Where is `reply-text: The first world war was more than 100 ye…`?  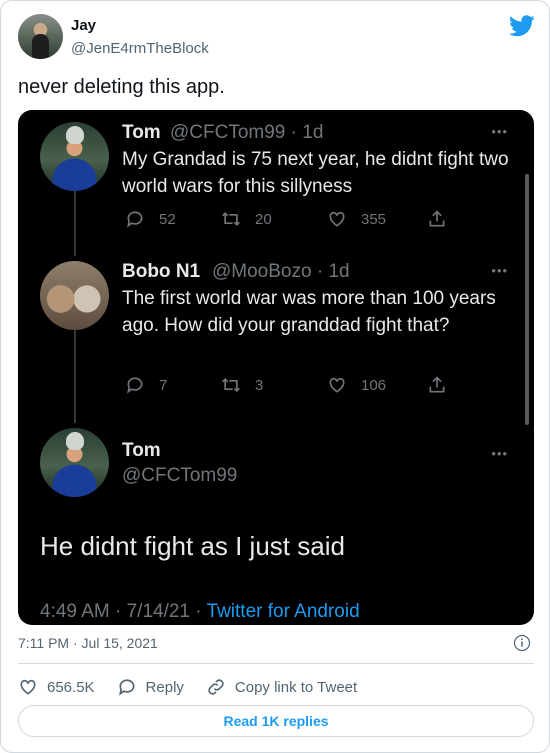 reply-text: The first world war was more than 100 ye… is located at coordinates (309, 312).